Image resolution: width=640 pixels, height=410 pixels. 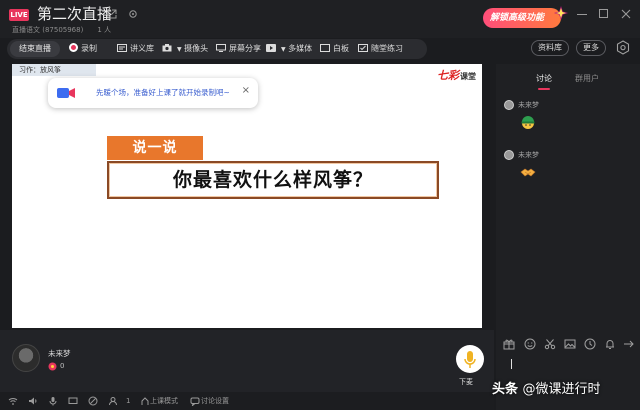 What do you see at coordinates (66, 93) in the screenshot?
I see `video-camera-icon` at bounding box center [66, 93].